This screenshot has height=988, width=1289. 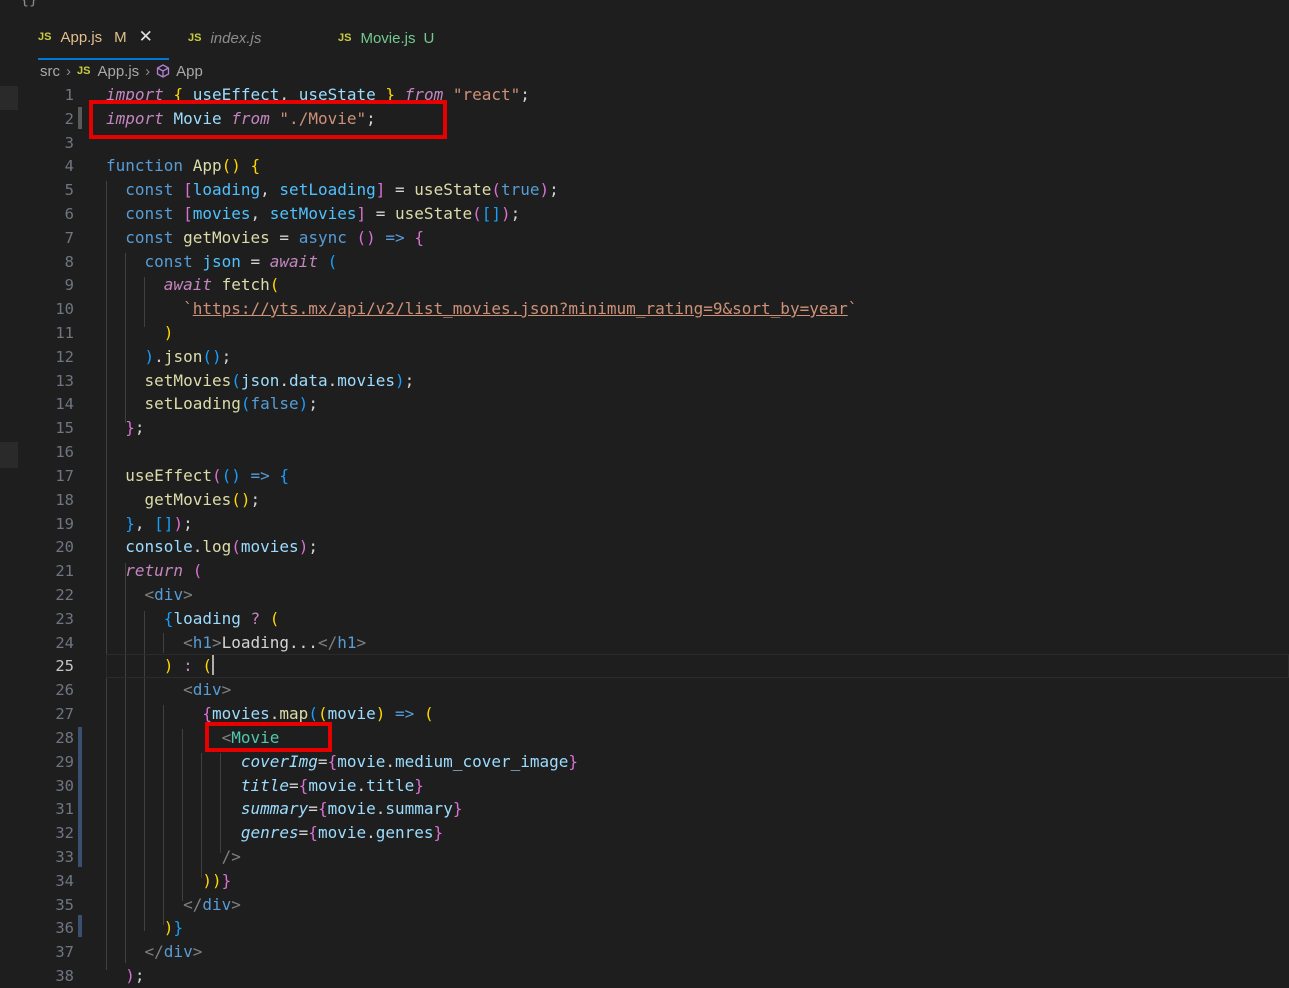 What do you see at coordinates (183, 500) in the screenshot?
I see `line-code: getMovies();` at bounding box center [183, 500].